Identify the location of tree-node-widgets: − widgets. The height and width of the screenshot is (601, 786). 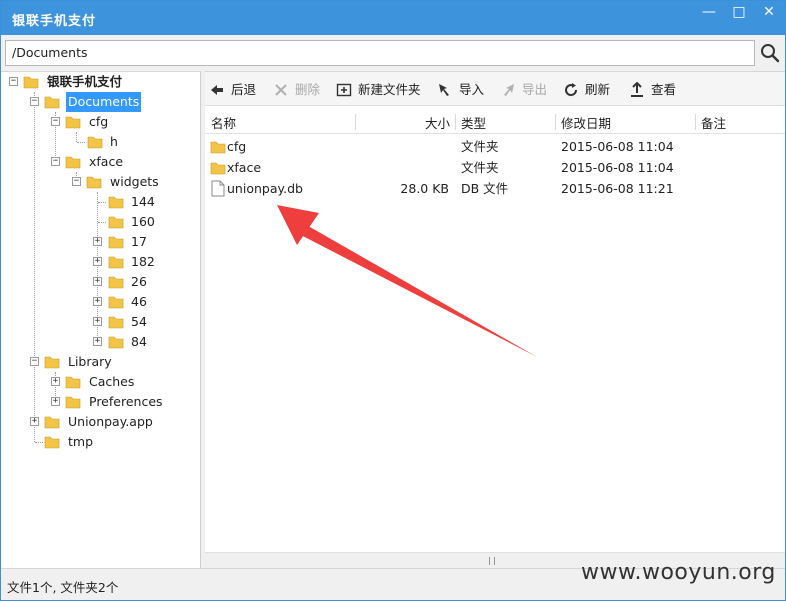
(100, 182).